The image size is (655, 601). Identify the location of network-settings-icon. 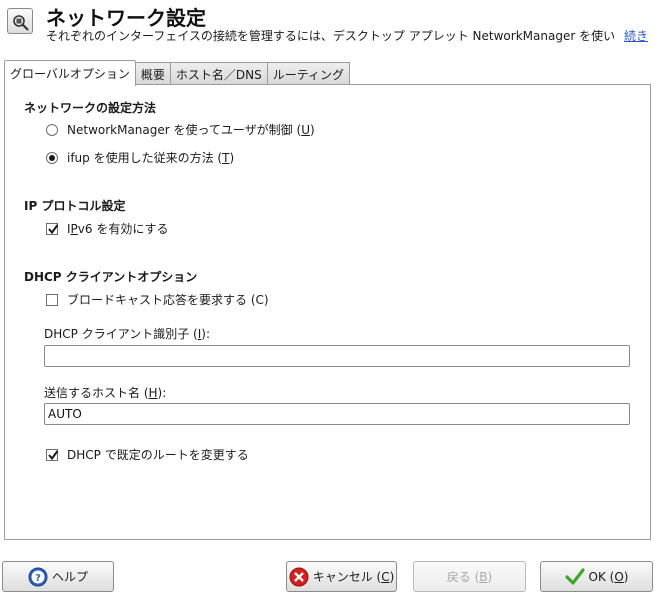
(20, 21).